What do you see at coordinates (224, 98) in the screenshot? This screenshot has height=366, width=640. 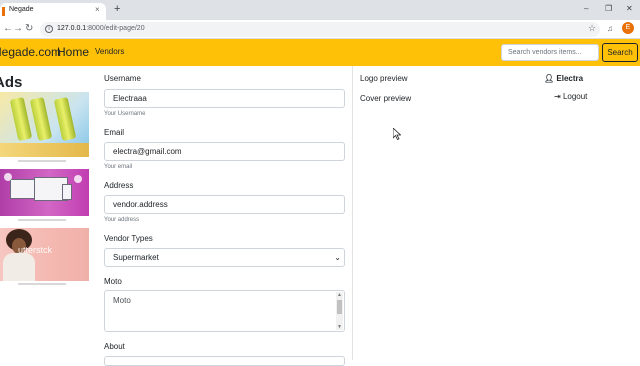 I see `username-input: Electraaa` at bounding box center [224, 98].